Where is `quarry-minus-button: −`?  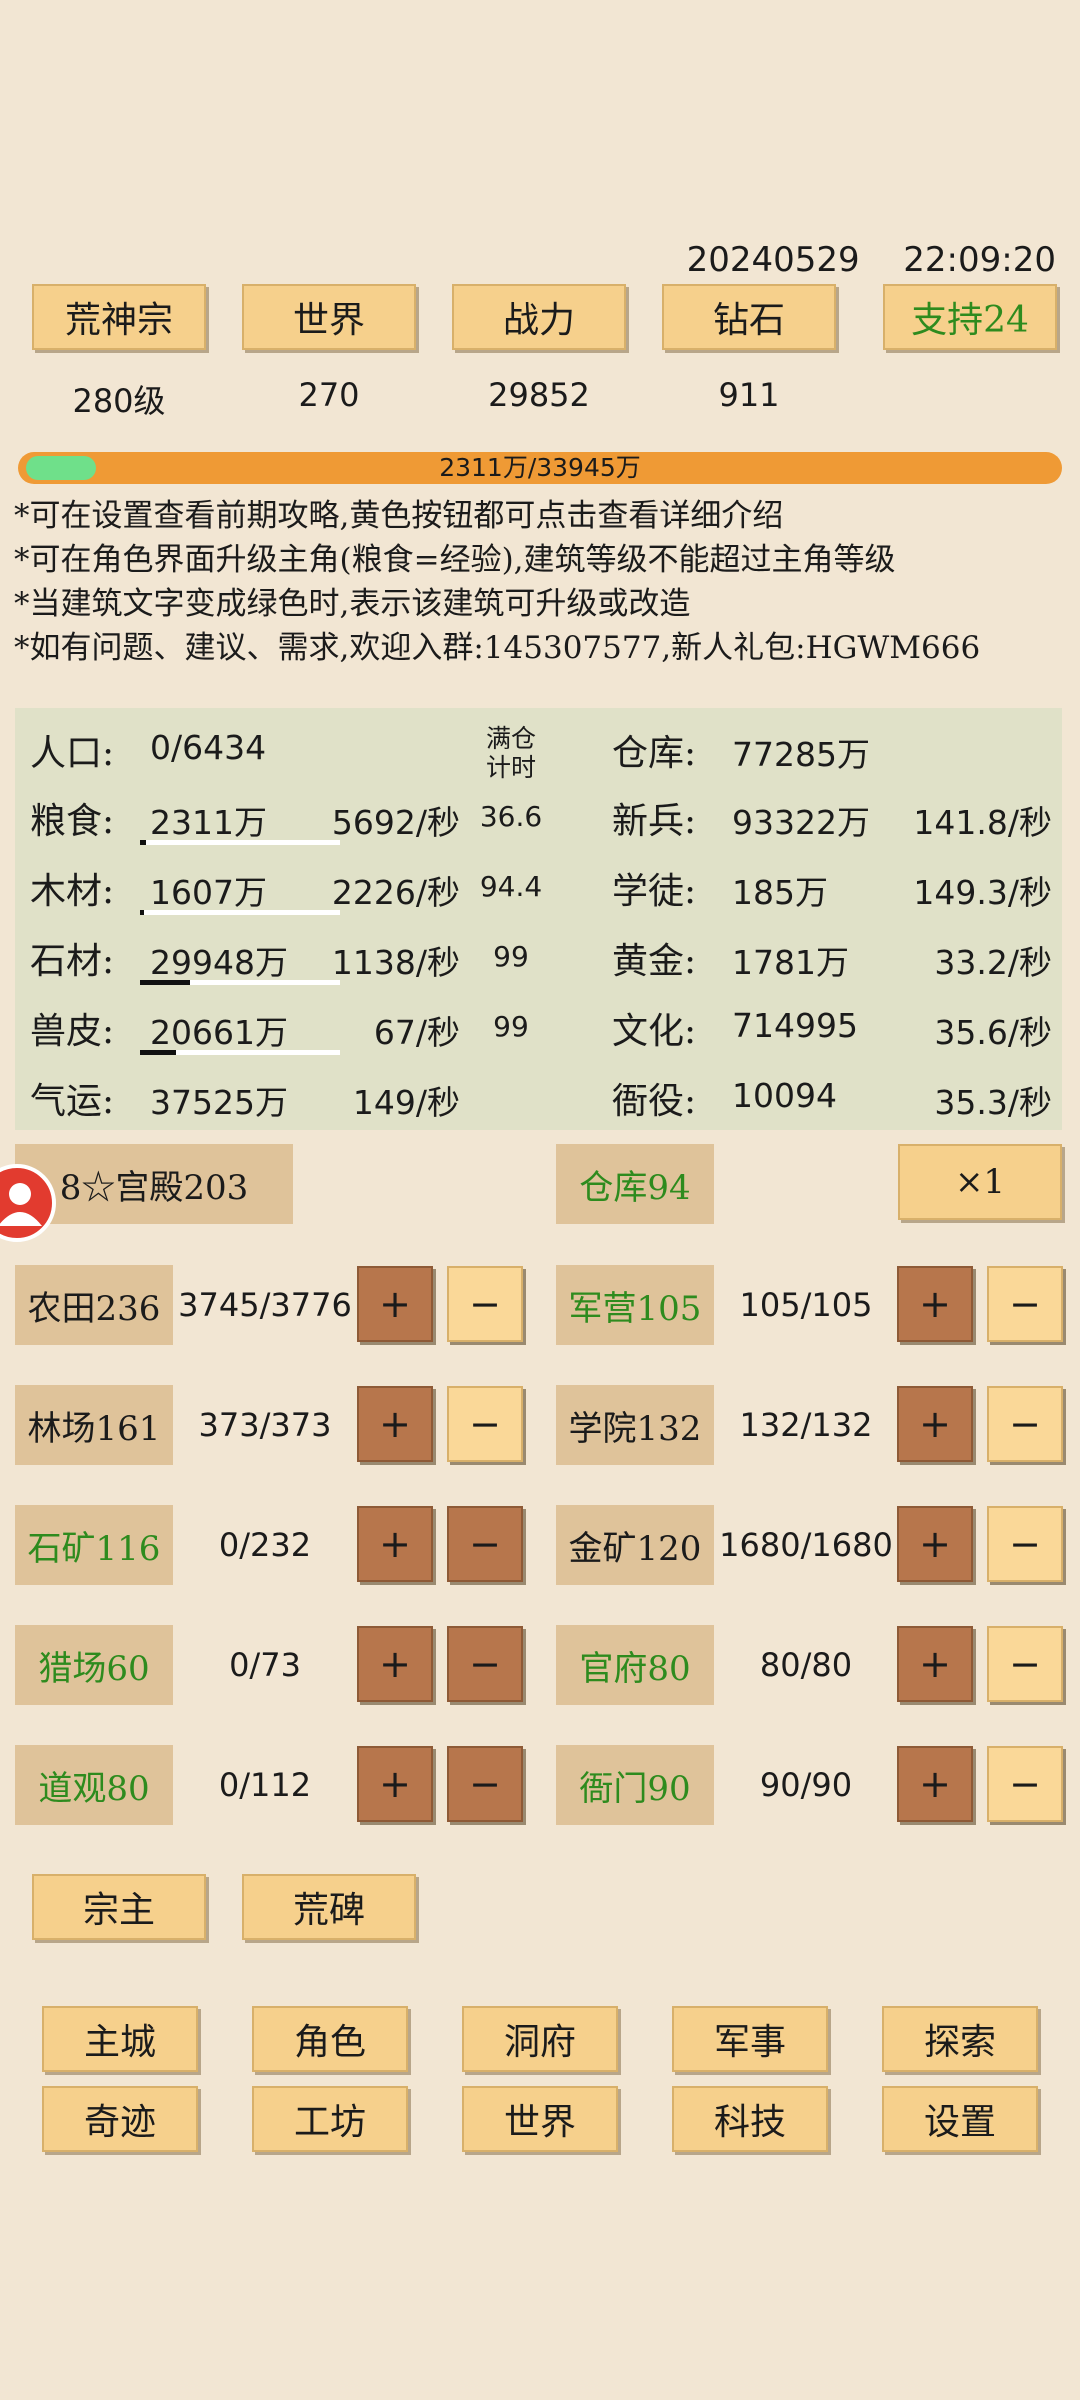 quarry-minus-button: − is located at coordinates (485, 1544).